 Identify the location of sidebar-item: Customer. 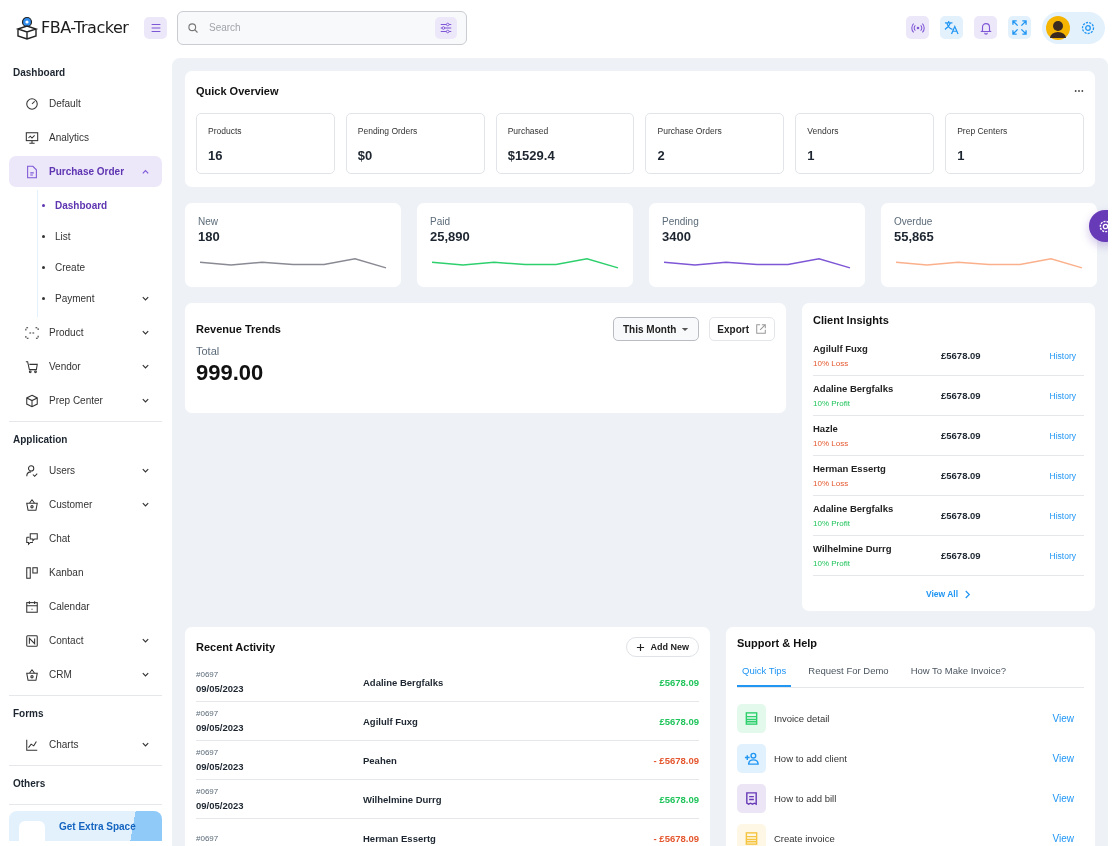
(85, 504).